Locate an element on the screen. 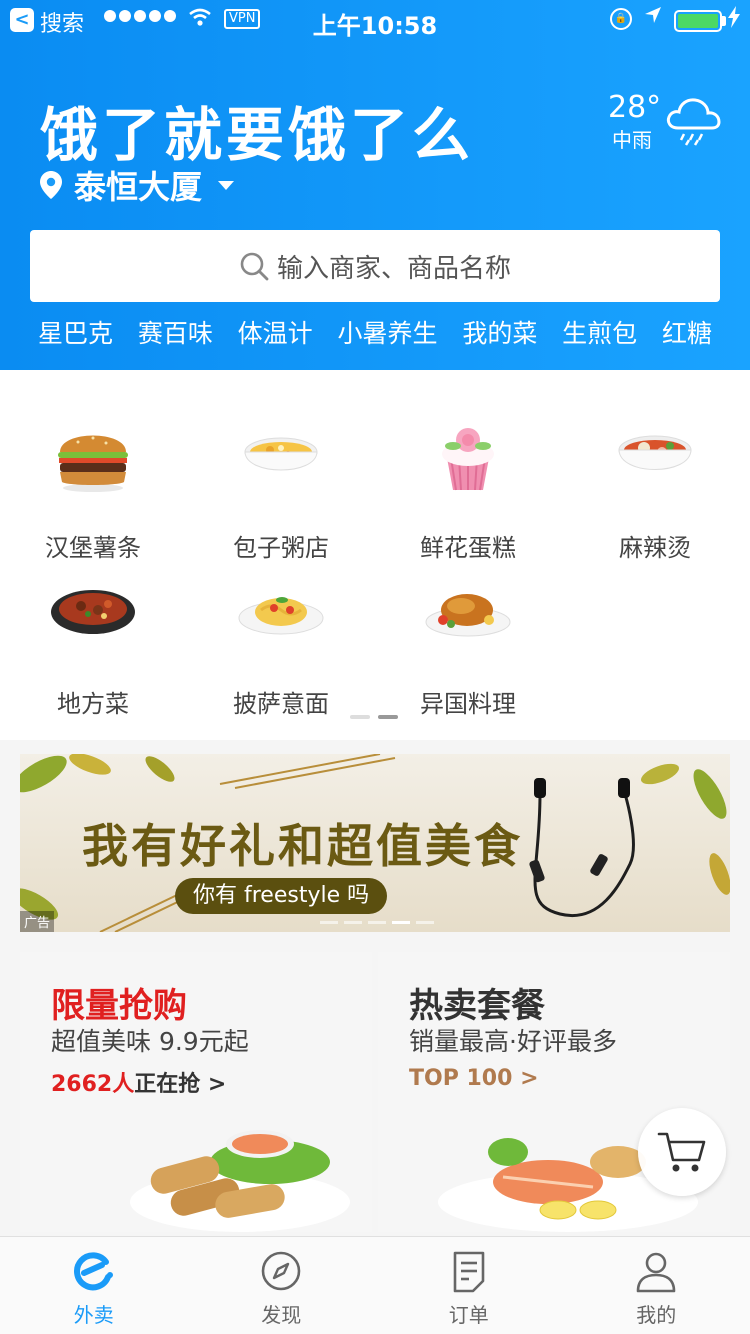 The image size is (750, 1334). banner-pager is located at coordinates (377, 922).